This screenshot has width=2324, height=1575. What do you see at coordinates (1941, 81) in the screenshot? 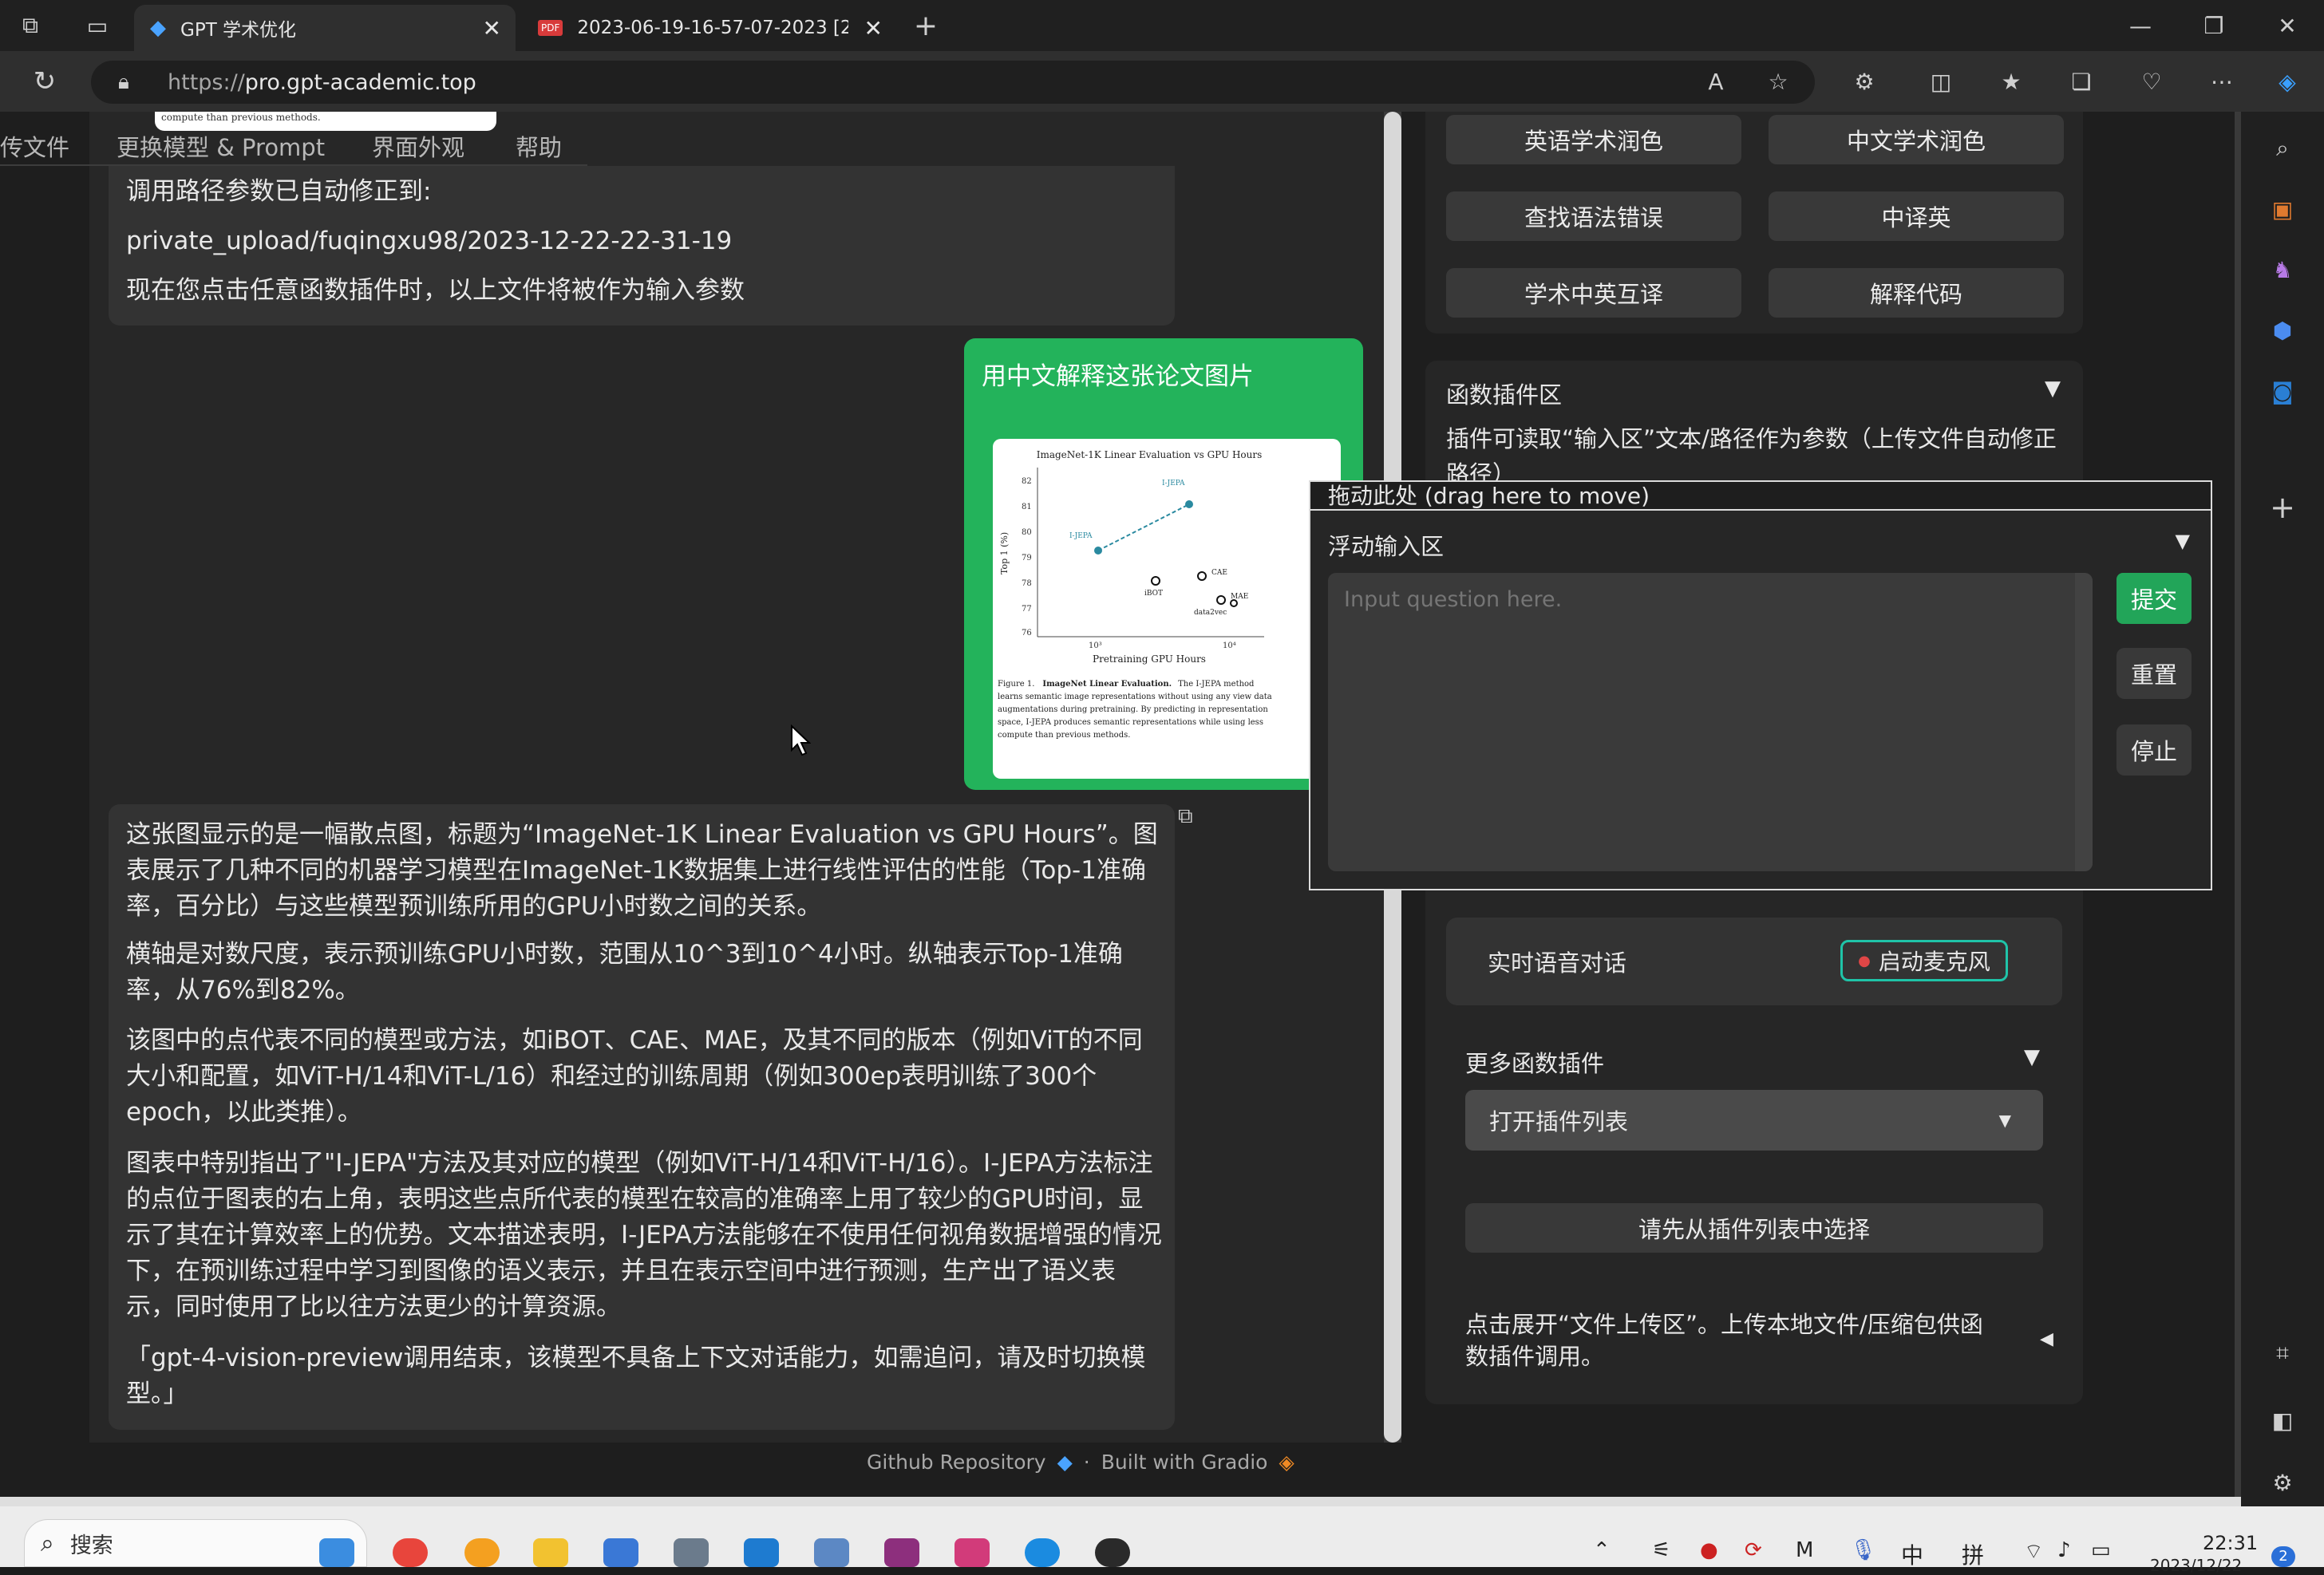
I see `split-screen-icon: ◫` at bounding box center [1941, 81].